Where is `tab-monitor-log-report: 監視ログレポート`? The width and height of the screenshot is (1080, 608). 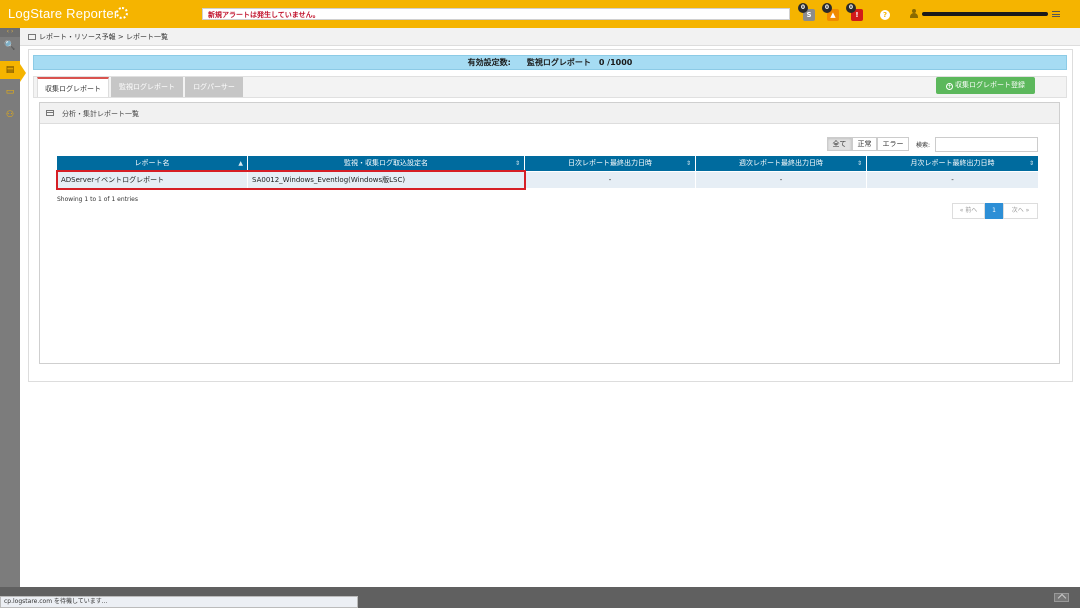 tab-monitor-log-report: 監視ログレポート is located at coordinates (147, 87).